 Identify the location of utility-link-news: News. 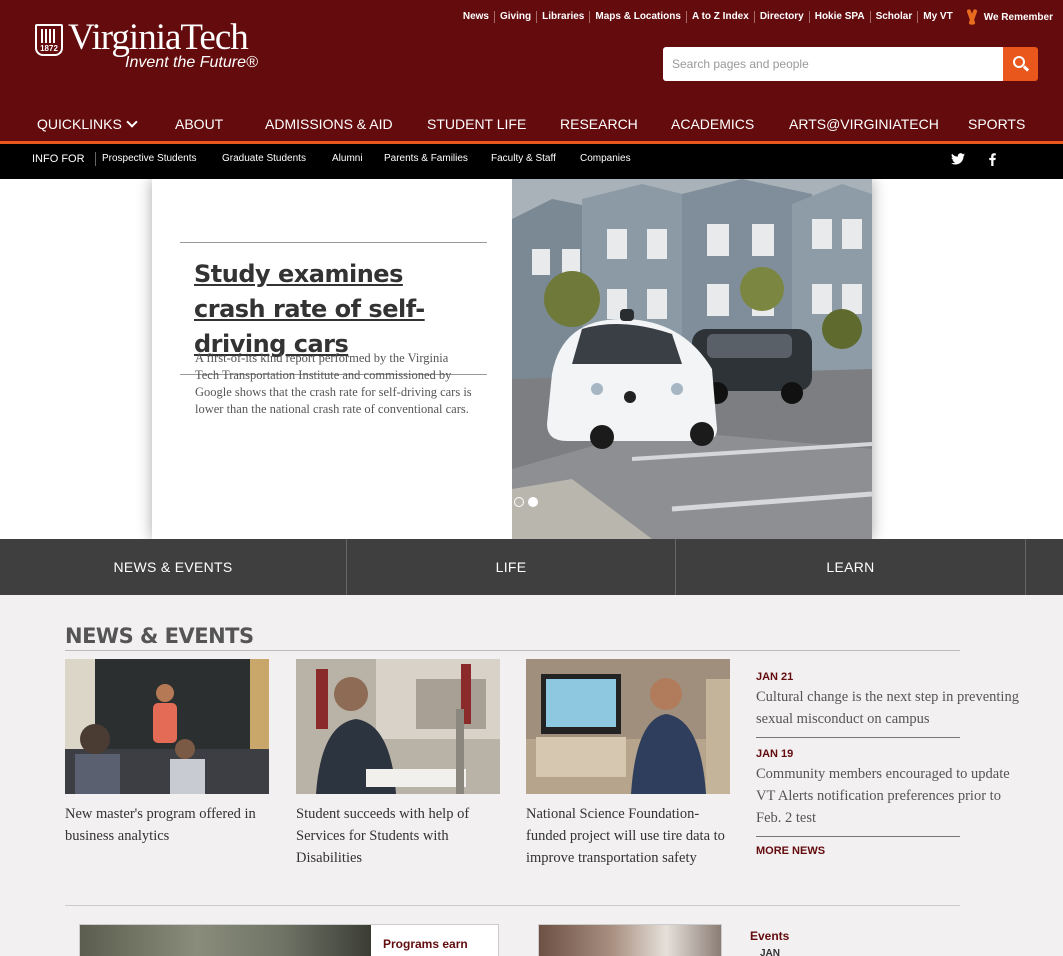
(476, 17).